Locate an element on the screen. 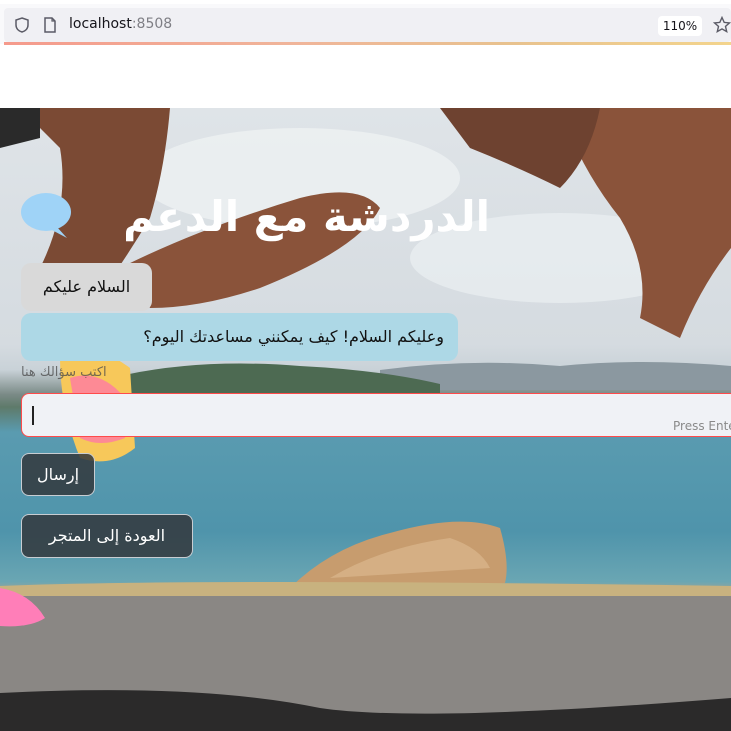  url-text: localhost:8508 is located at coordinates (120, 24).